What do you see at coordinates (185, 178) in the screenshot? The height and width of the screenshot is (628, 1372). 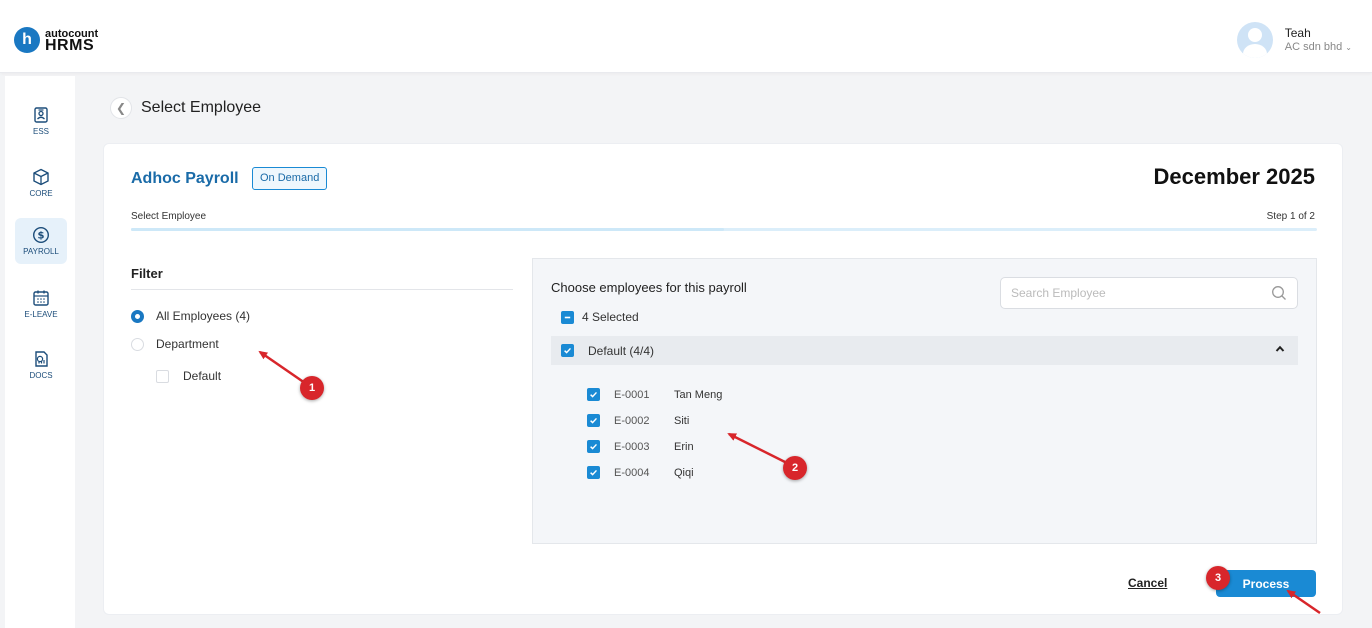 I see `payroll-title: Adhoc Payroll` at bounding box center [185, 178].